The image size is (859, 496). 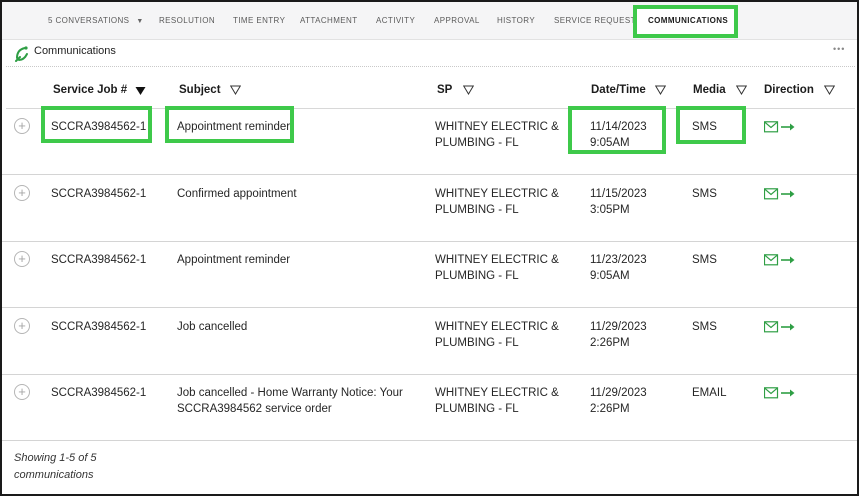 I want to click on communications-icon, so click(x=21, y=54).